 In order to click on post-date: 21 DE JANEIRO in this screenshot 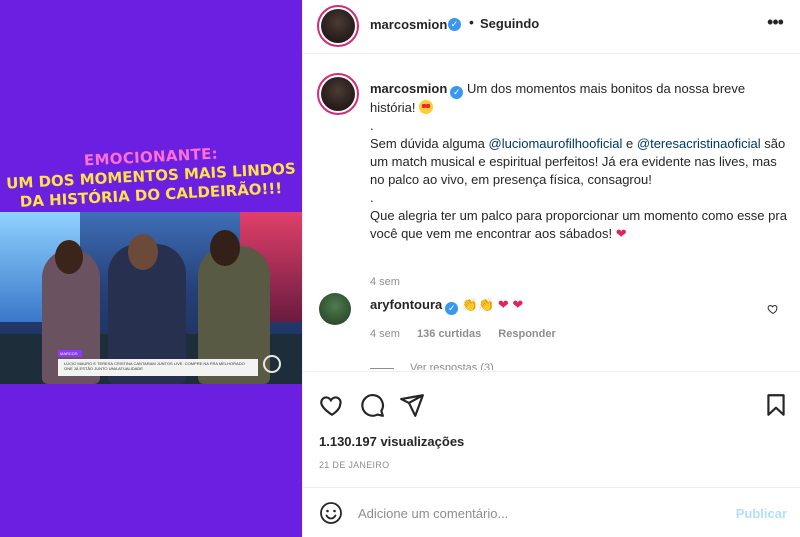, I will do `click(354, 465)`.